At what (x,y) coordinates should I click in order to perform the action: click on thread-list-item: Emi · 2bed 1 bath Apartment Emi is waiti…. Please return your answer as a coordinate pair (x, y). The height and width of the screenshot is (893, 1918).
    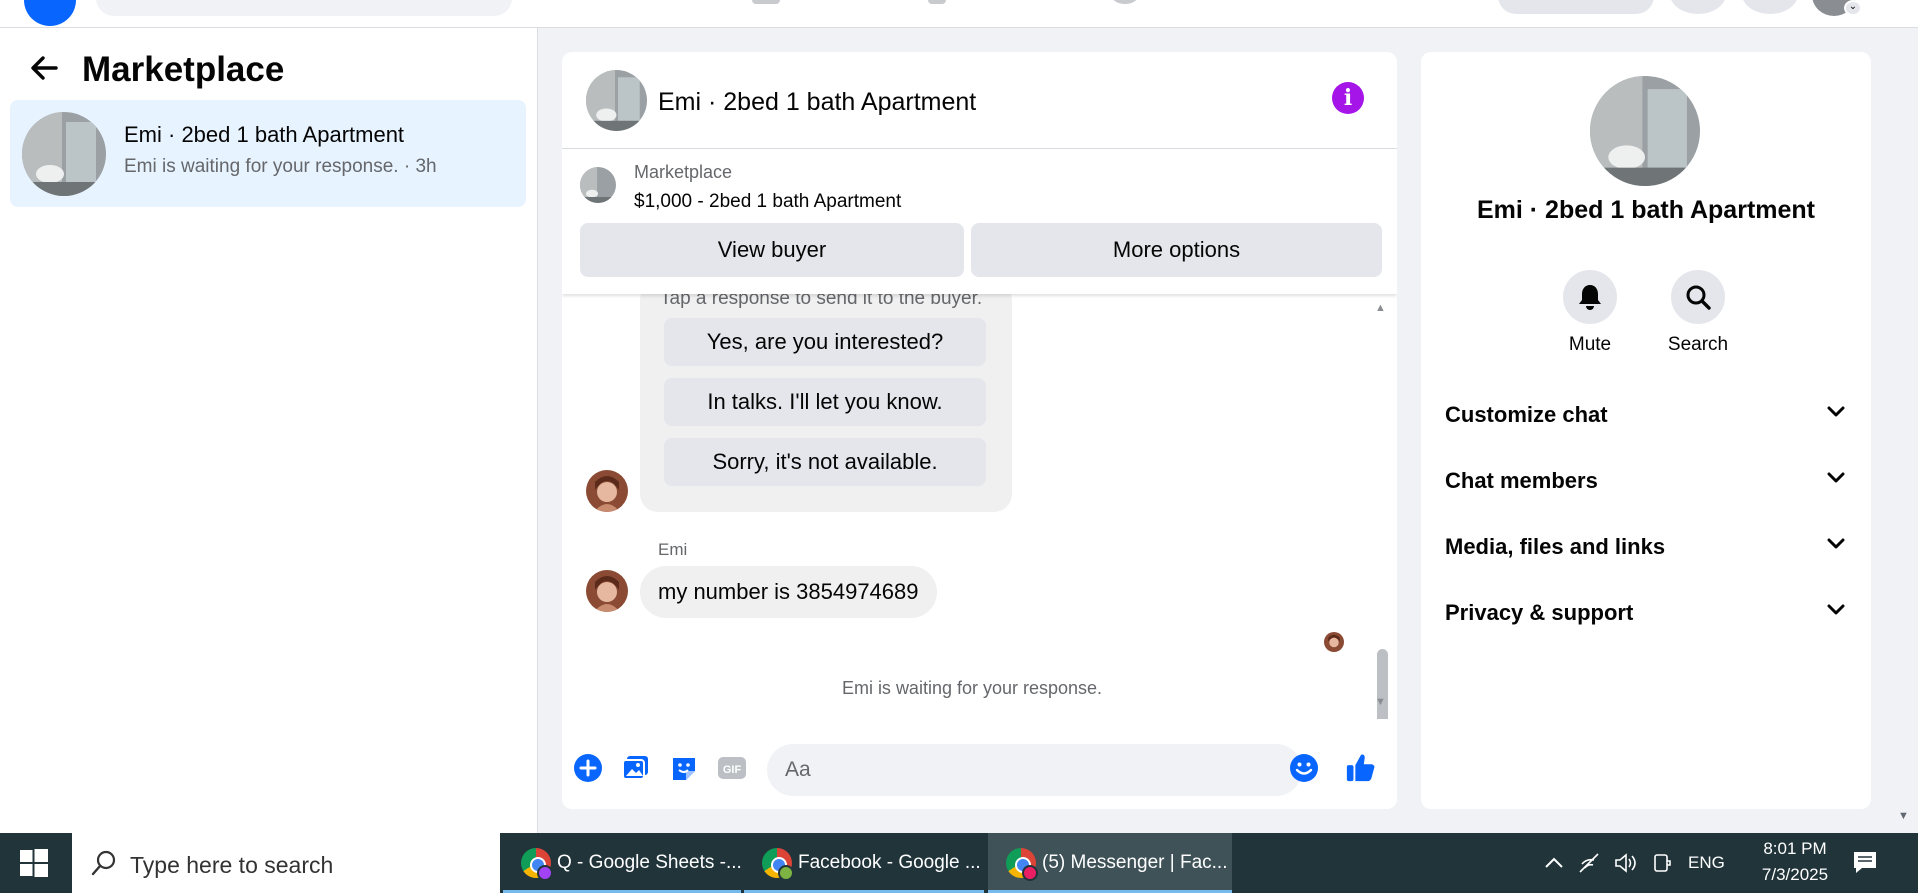
    Looking at the image, I should click on (268, 153).